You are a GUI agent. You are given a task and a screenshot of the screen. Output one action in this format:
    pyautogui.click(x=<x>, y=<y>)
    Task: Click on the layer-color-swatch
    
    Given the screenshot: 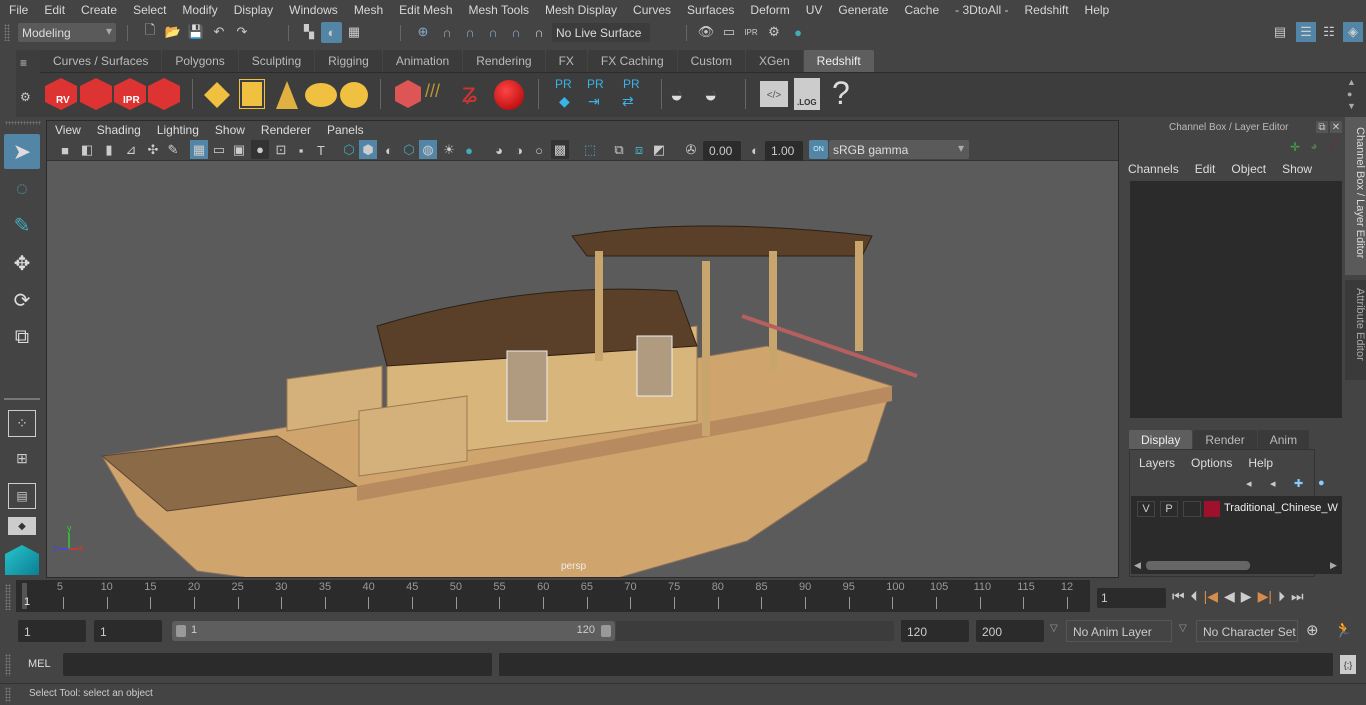 What is the action you would take?
    pyautogui.click(x=1212, y=509)
    